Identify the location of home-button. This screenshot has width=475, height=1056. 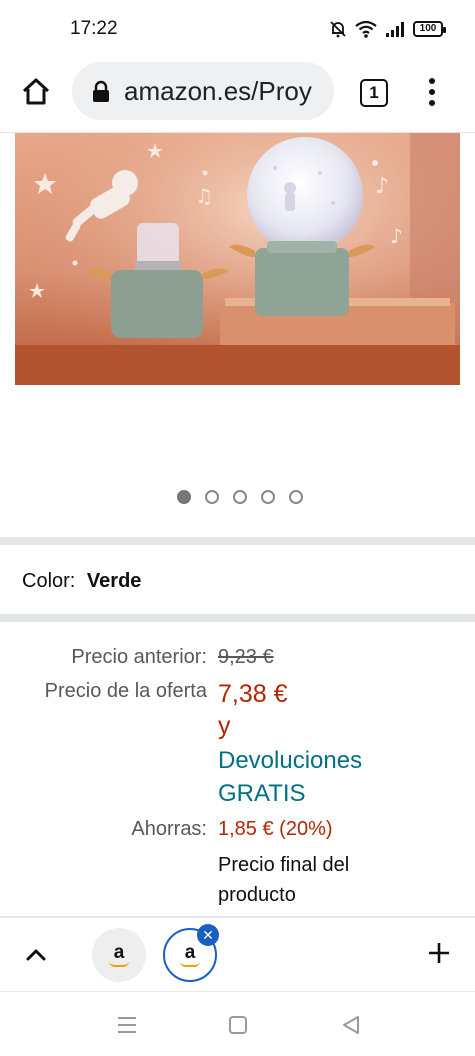
(36, 92).